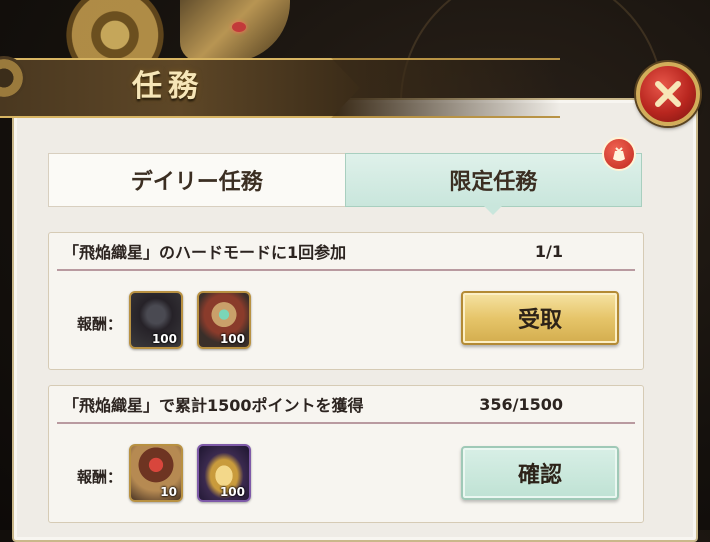  What do you see at coordinates (239, 27) in the screenshot?
I see `dragon-eye-decoration` at bounding box center [239, 27].